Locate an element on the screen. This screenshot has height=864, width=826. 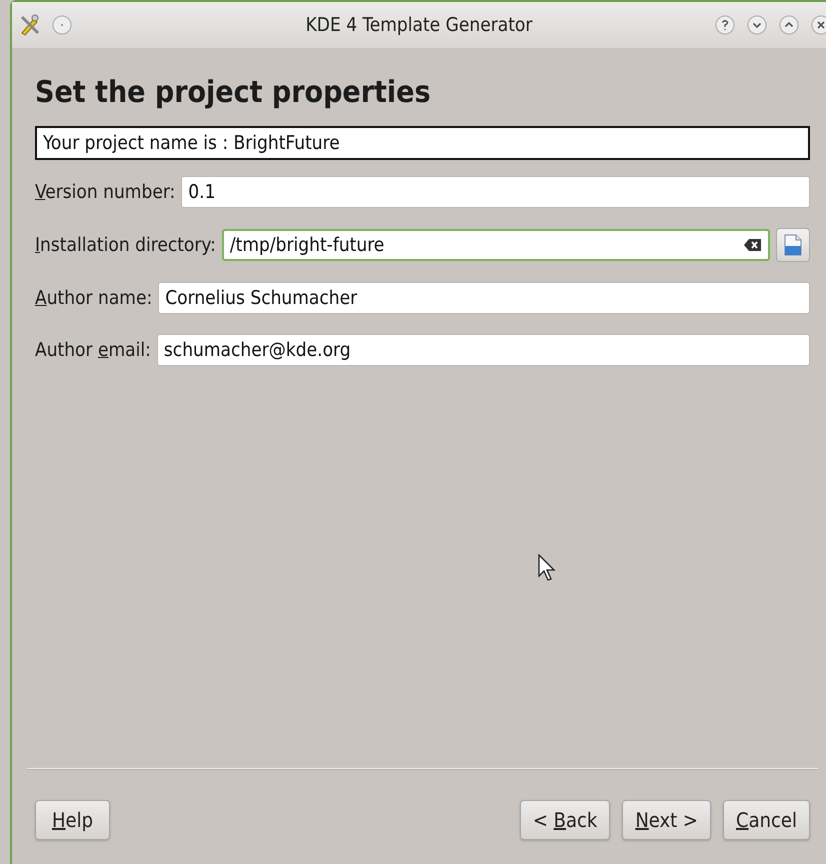
help-button: Help is located at coordinates (72, 820).